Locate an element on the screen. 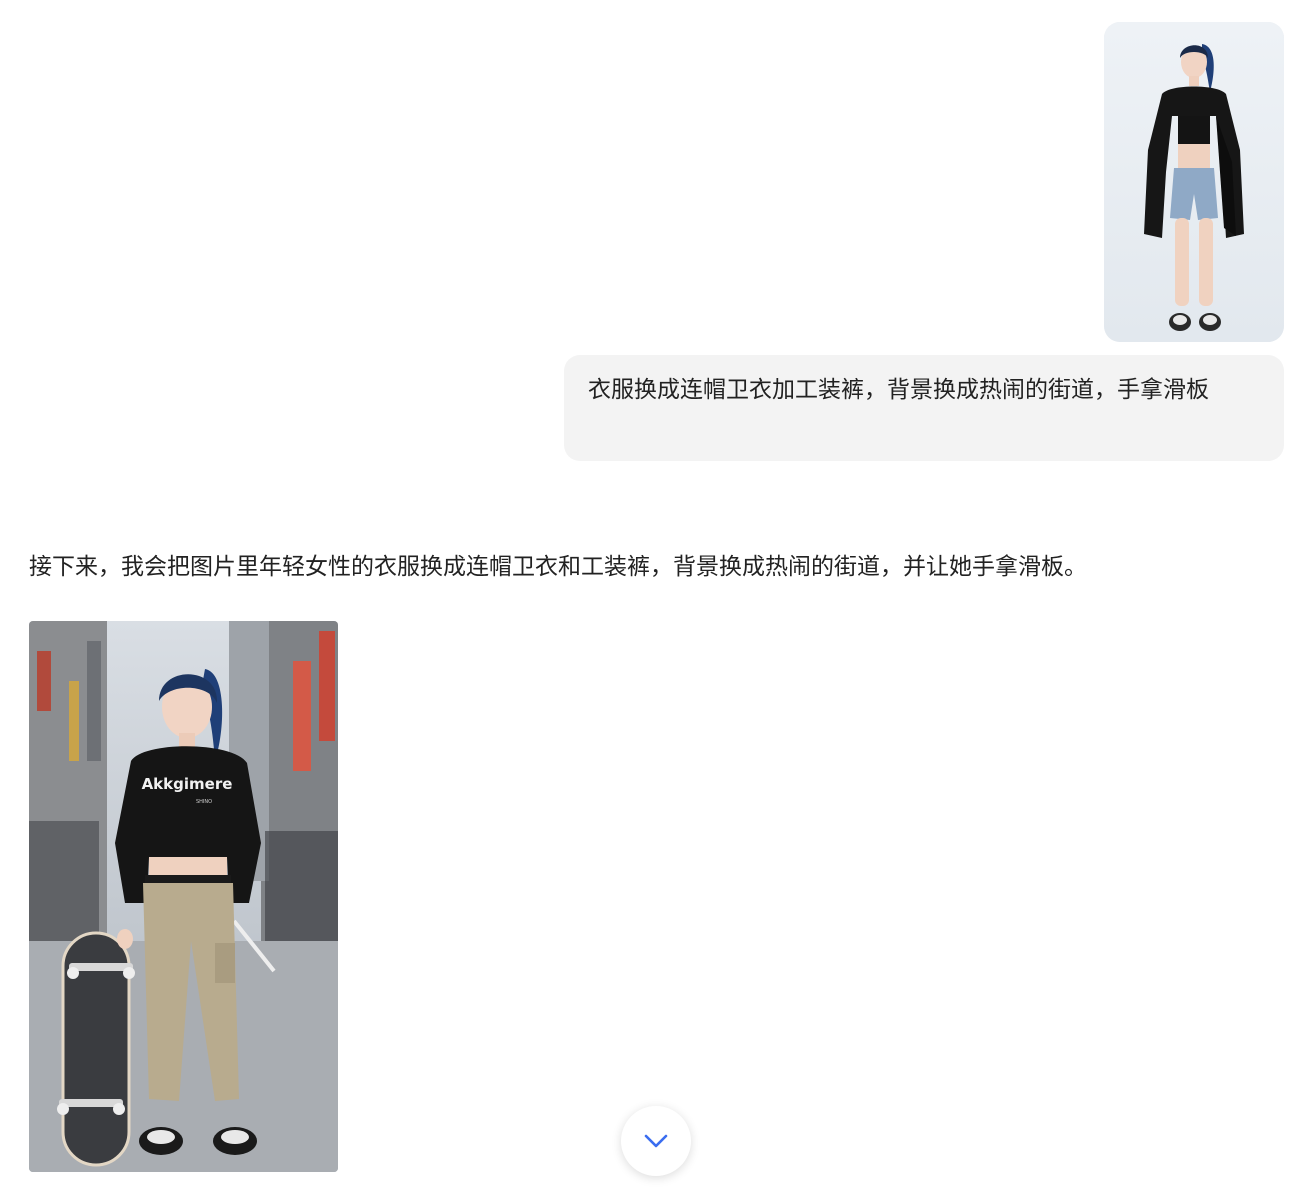 Image resolution: width=1312 pixels, height=1190 pixels. user-uploaded-image is located at coordinates (1194, 182).